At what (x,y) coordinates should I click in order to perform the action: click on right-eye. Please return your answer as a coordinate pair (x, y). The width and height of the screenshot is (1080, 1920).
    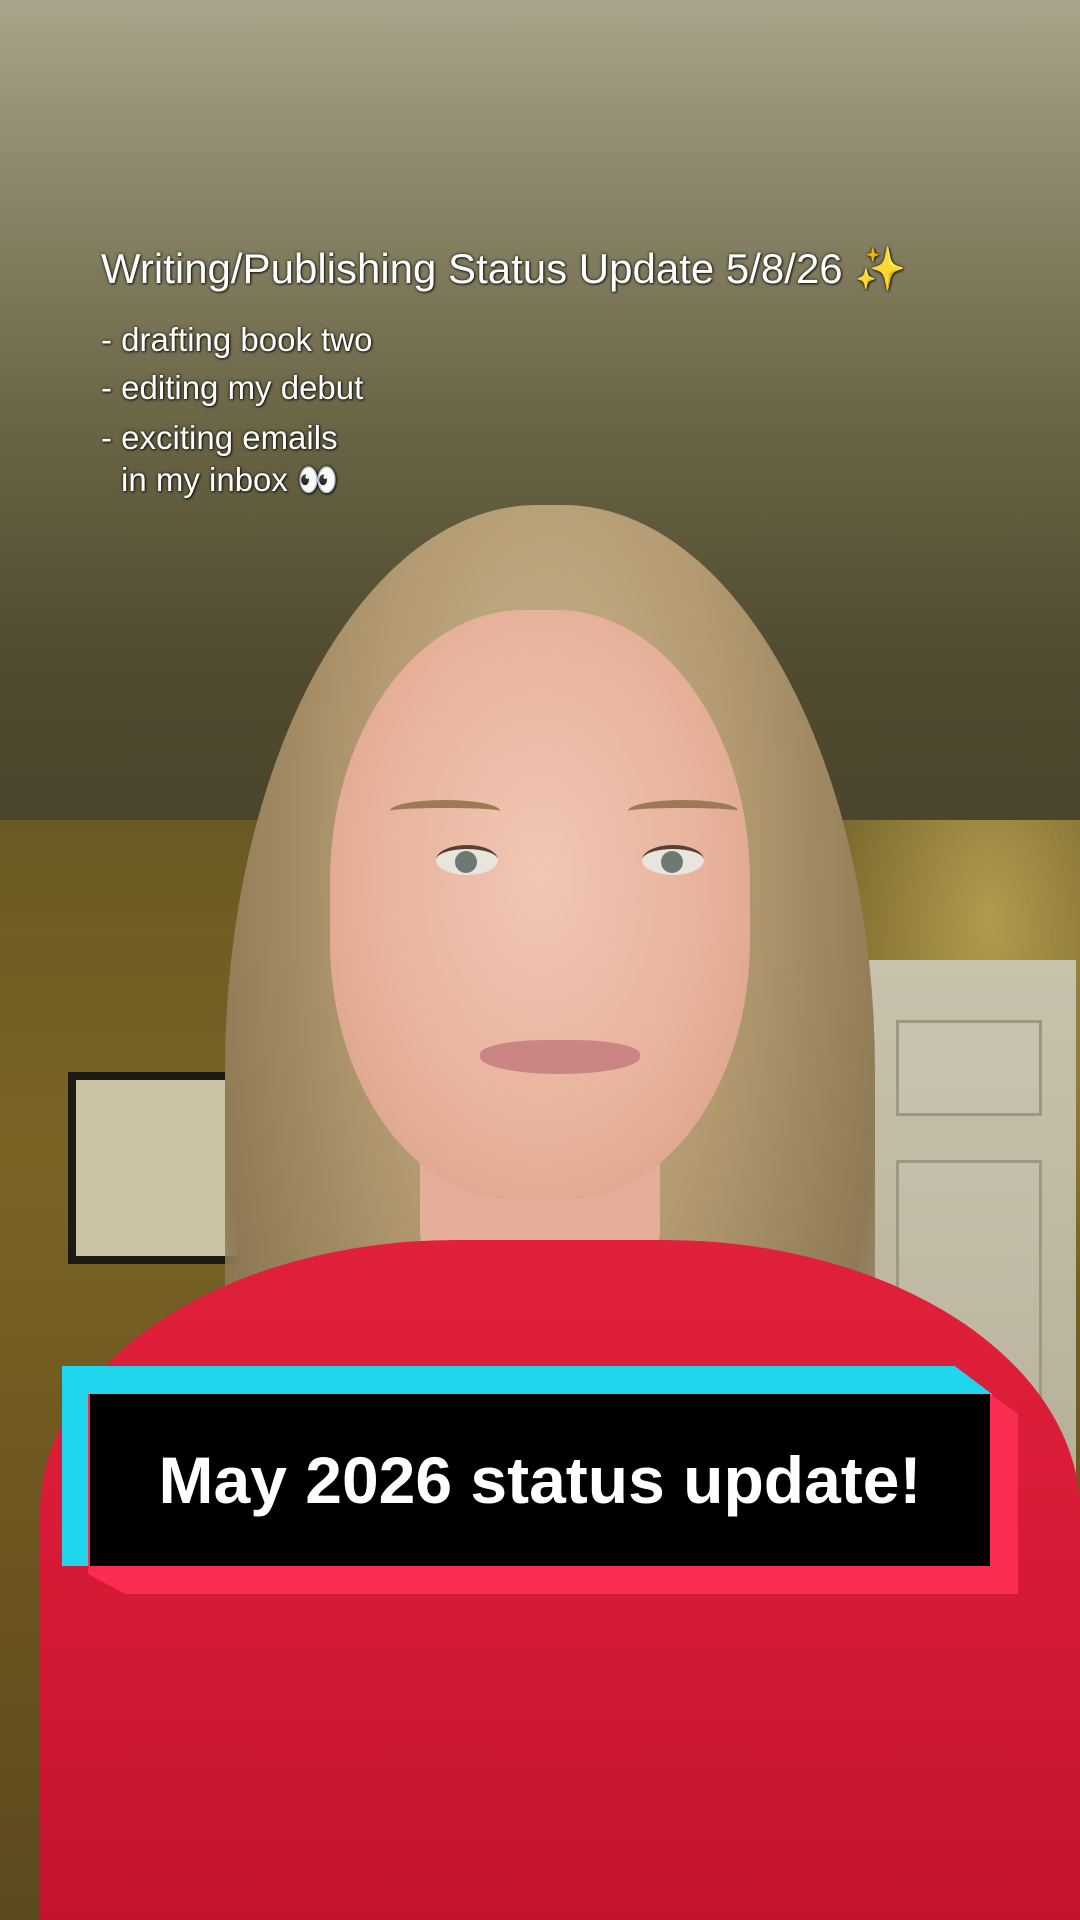
    Looking at the image, I should click on (673, 860).